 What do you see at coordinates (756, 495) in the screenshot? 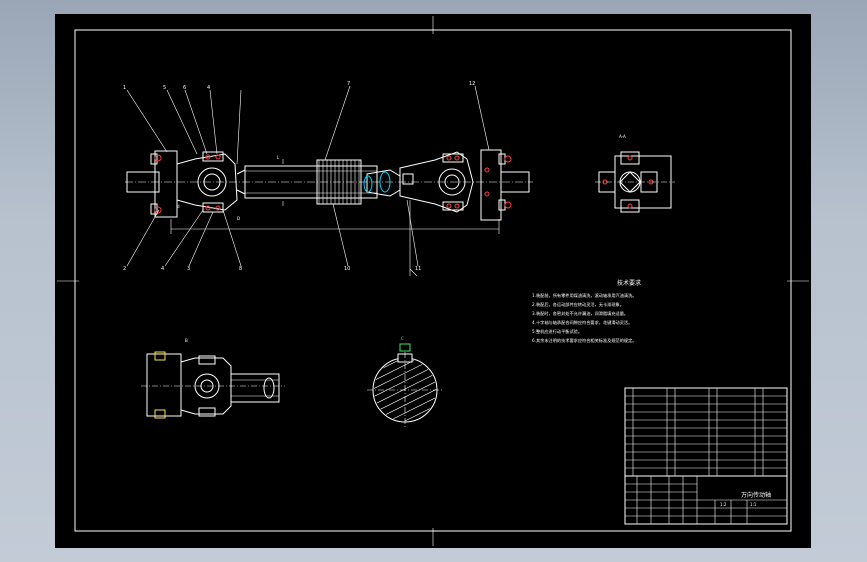
I see `drawing-name: 万向传动轴` at bounding box center [756, 495].